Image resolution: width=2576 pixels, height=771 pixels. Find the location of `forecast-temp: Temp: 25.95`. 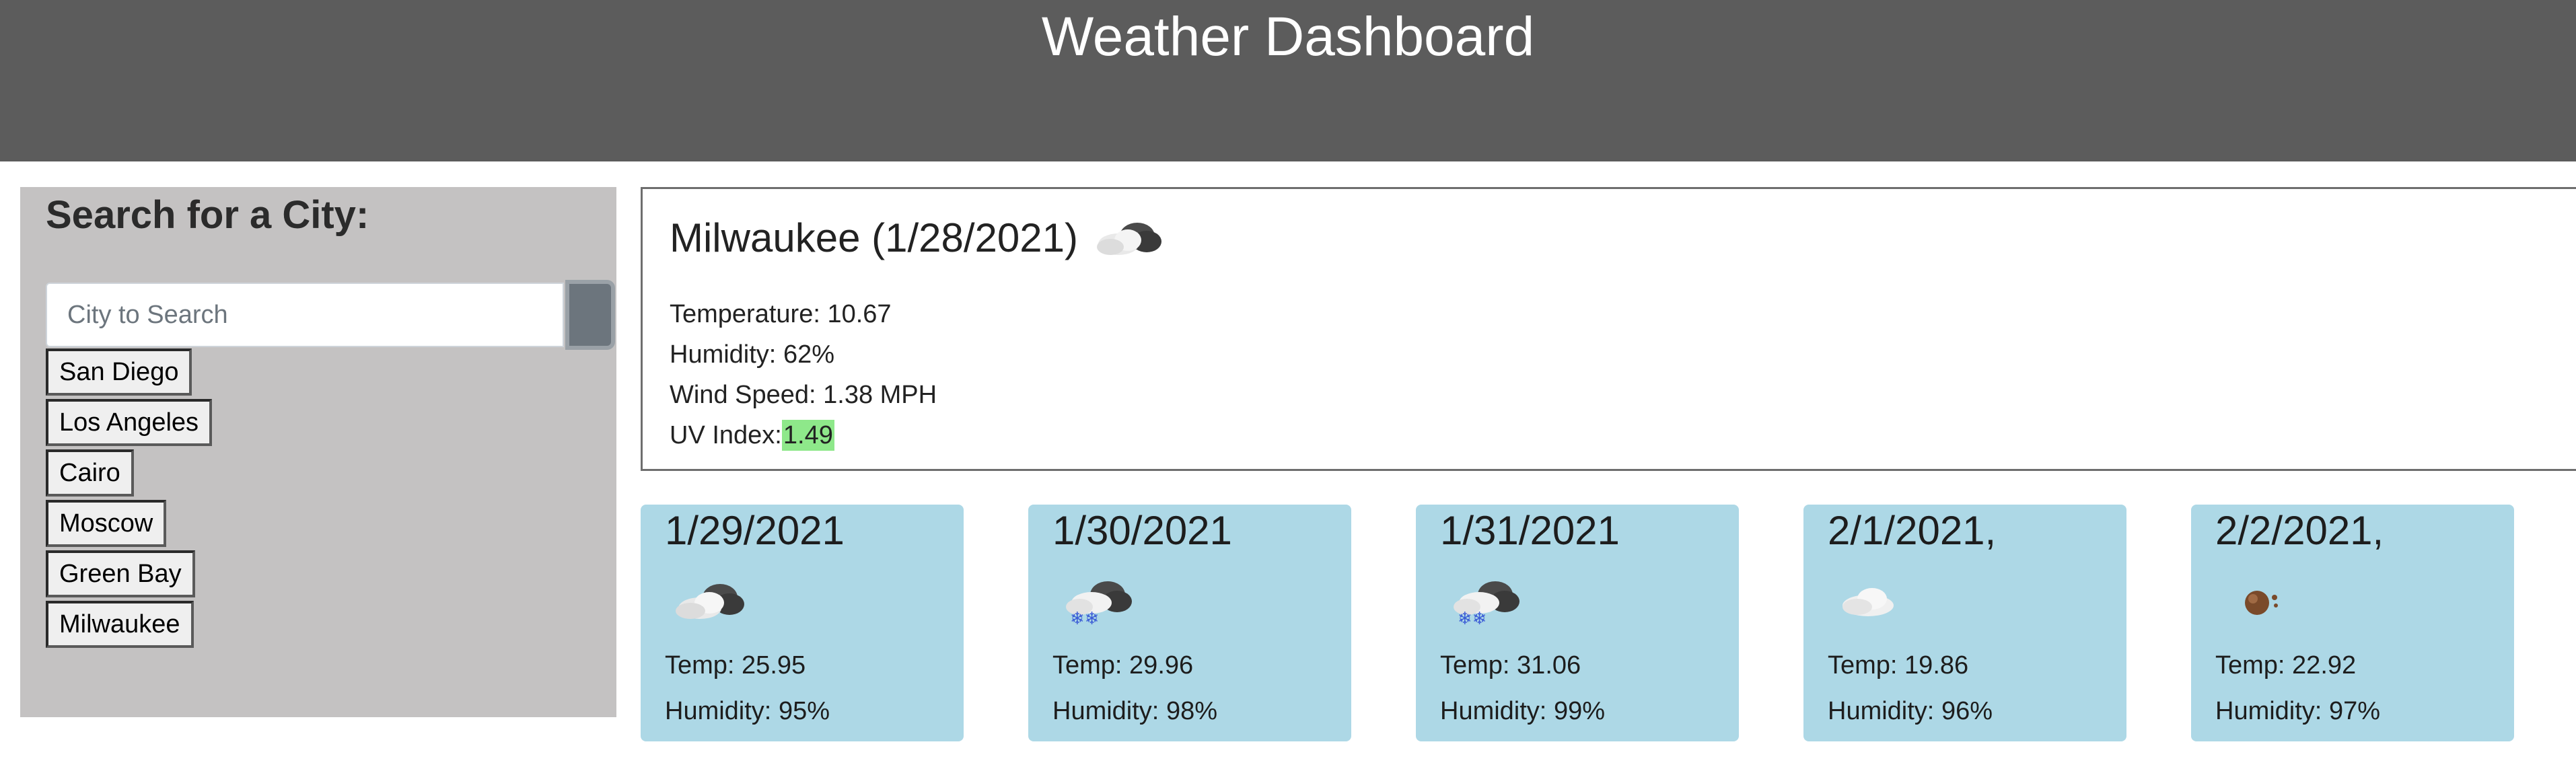

forecast-temp: Temp: 25.95 is located at coordinates (735, 665).